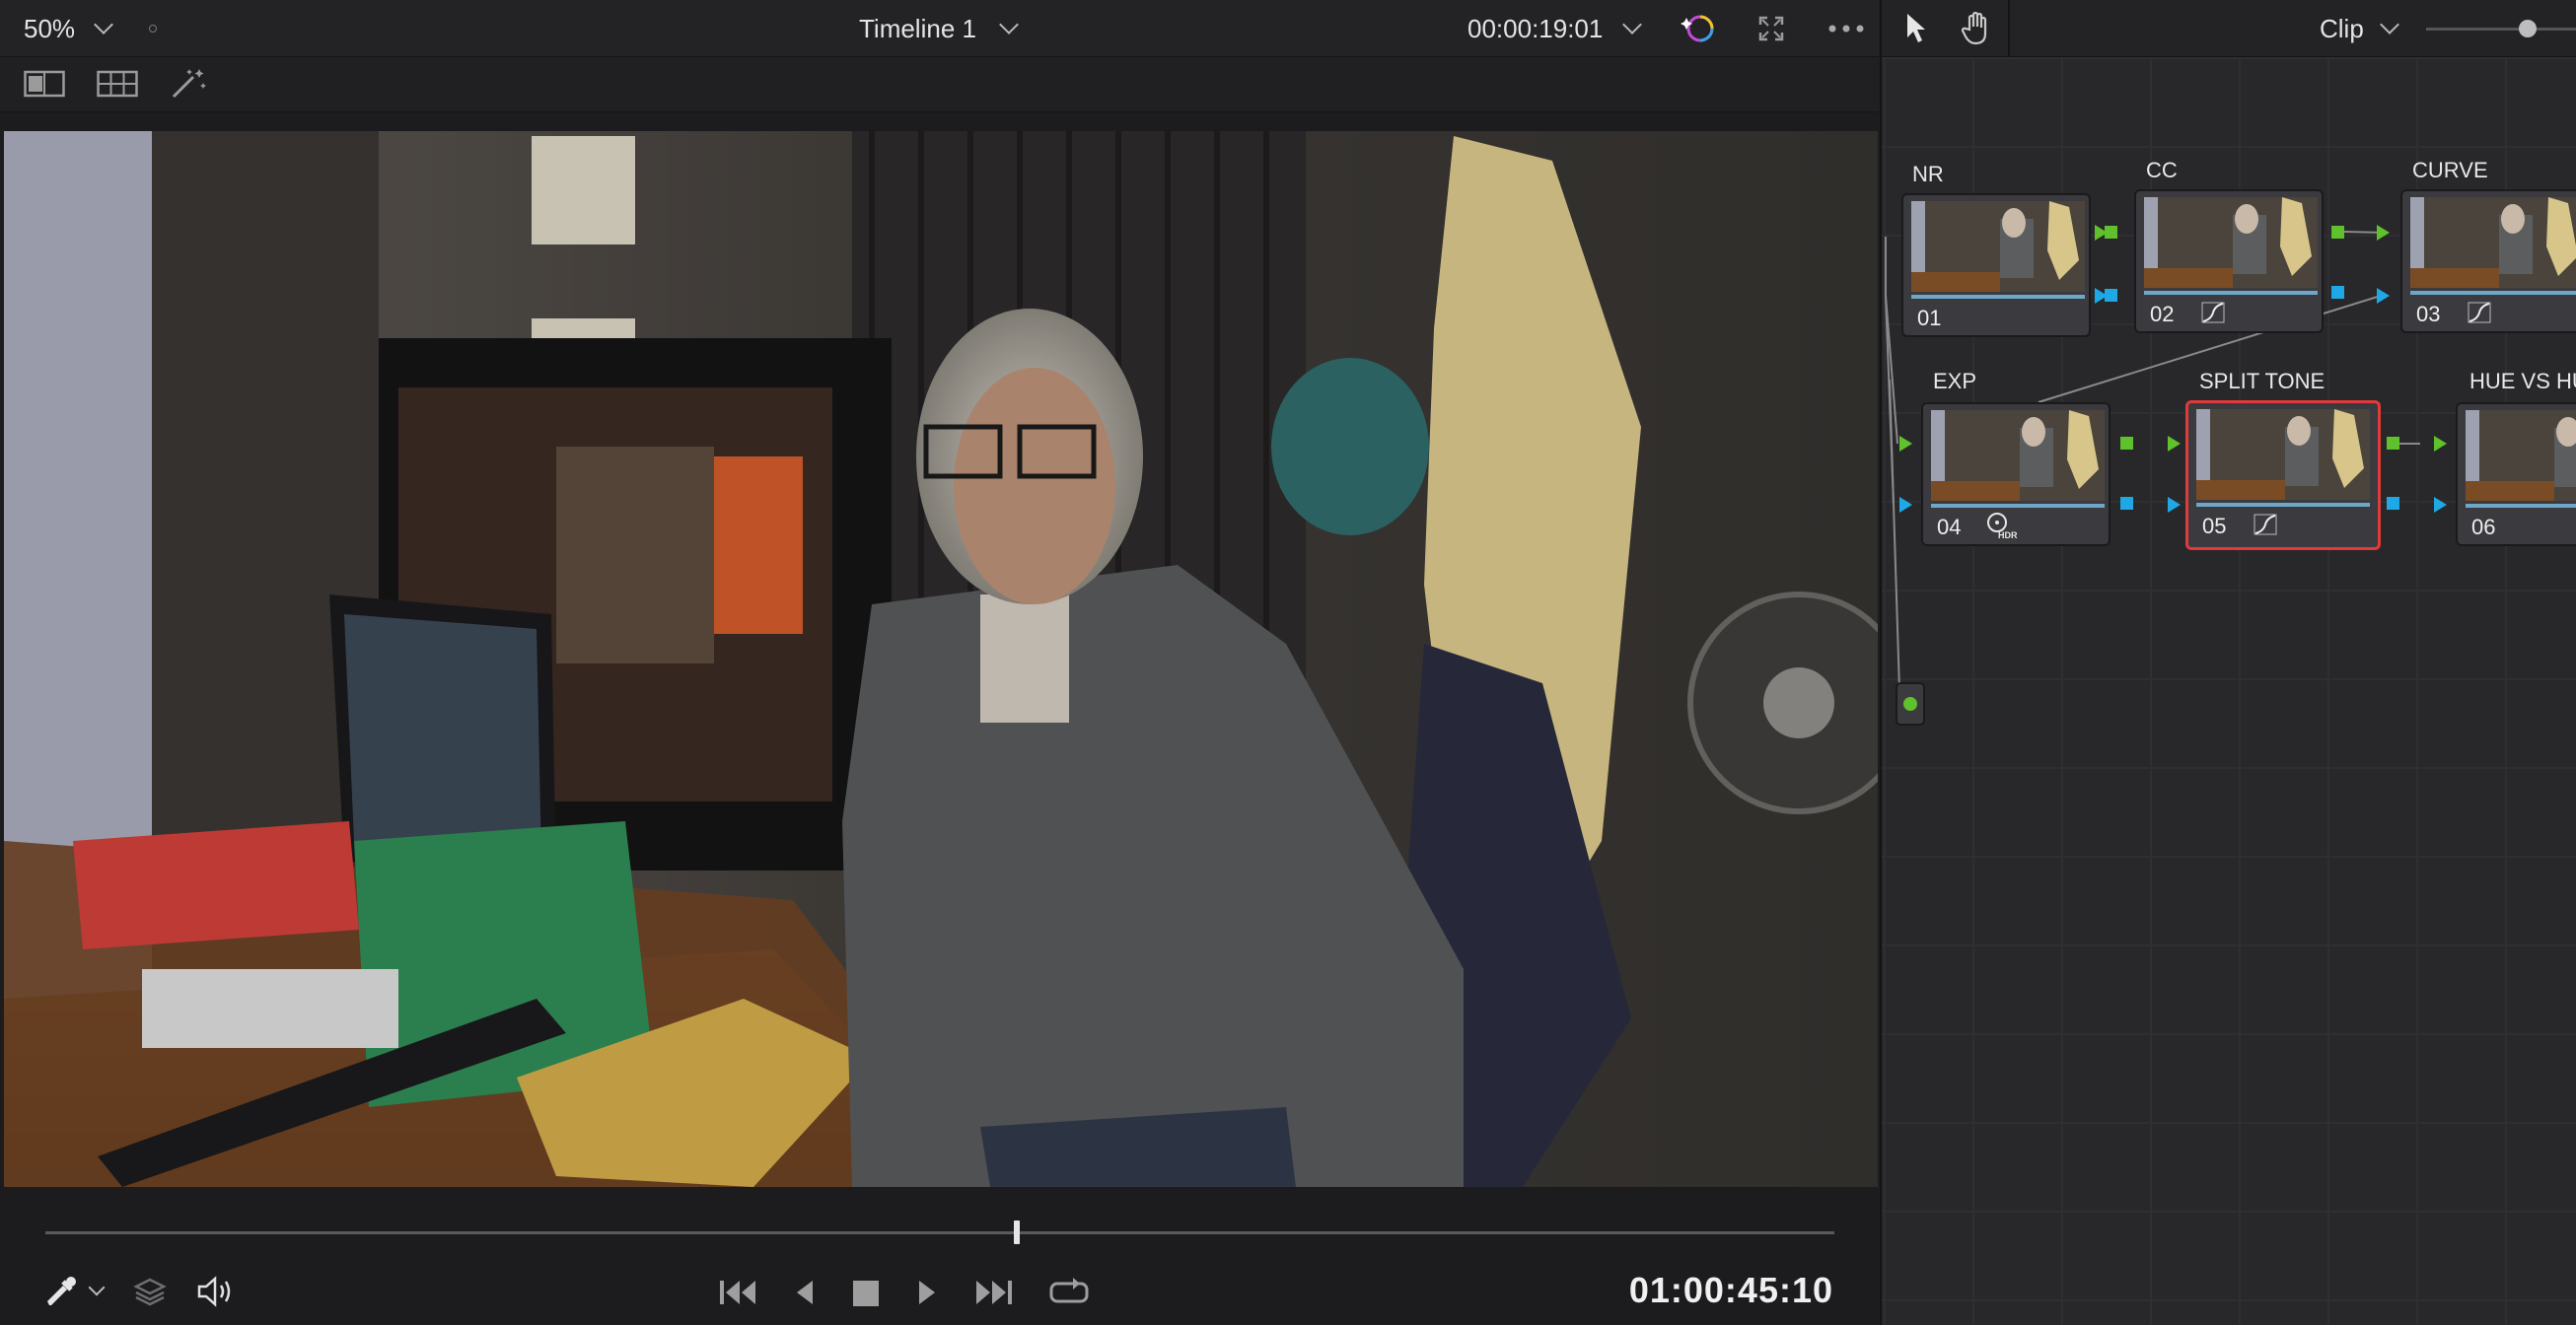  I want to click on record-timecode: 01:00:45:10, so click(1730, 1290).